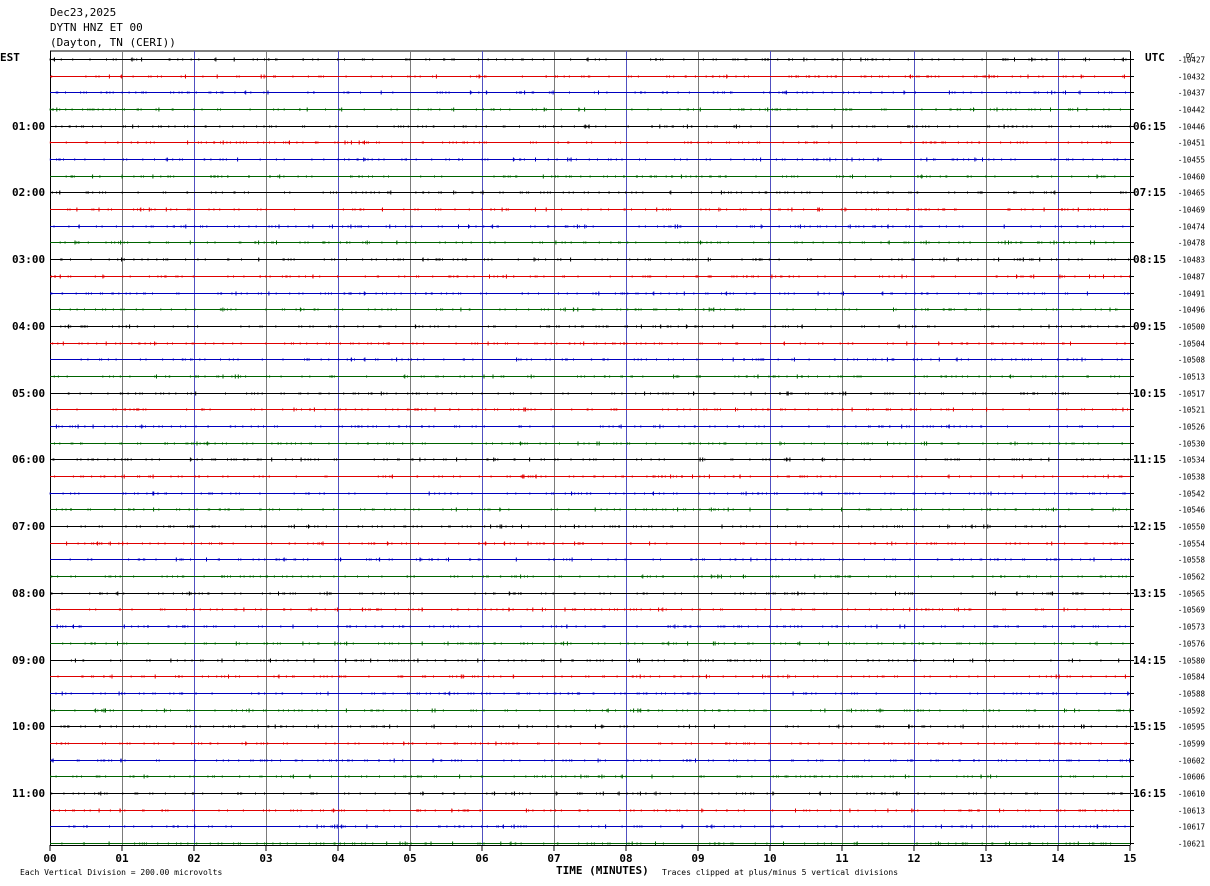  I want to click on dc-offset-label: -10478, so click(1192, 243).